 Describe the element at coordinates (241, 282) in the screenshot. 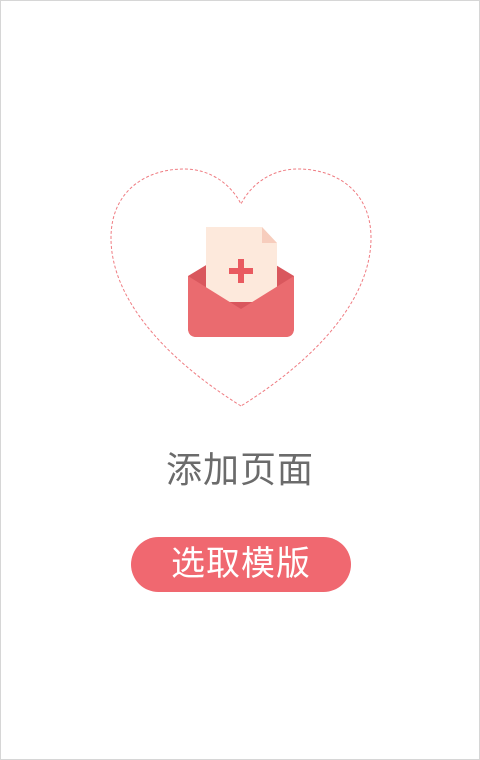

I see `envelope-document-plus-icon` at that location.